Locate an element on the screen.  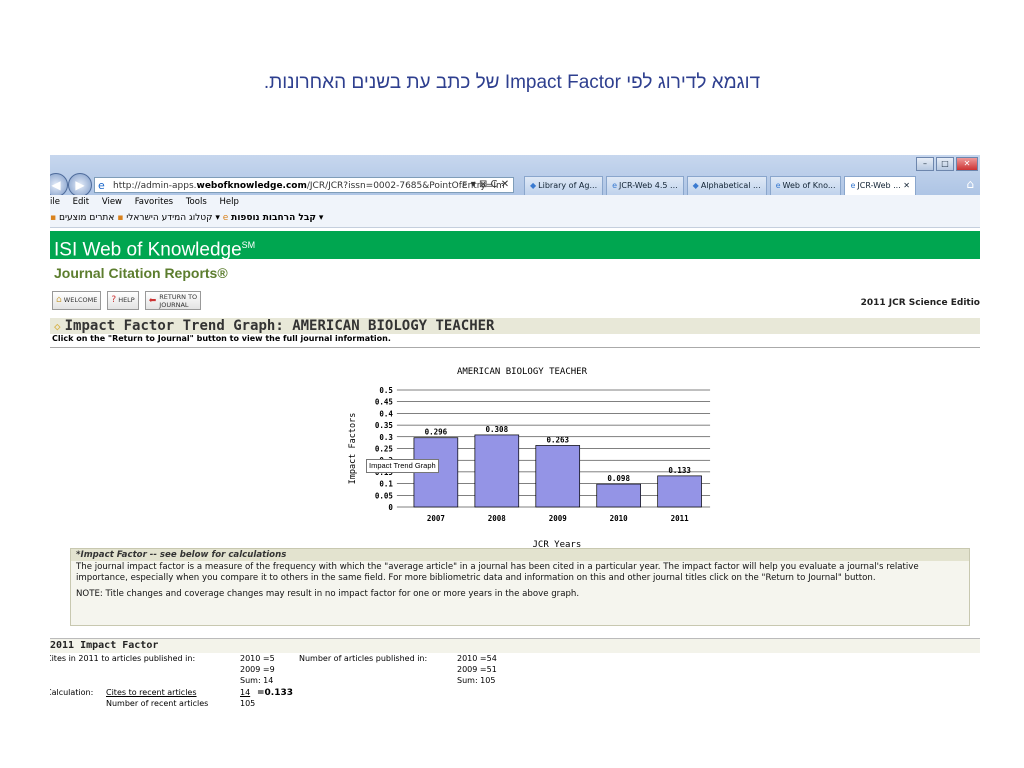
back-icon: ◀ is located at coordinates (59, 185).